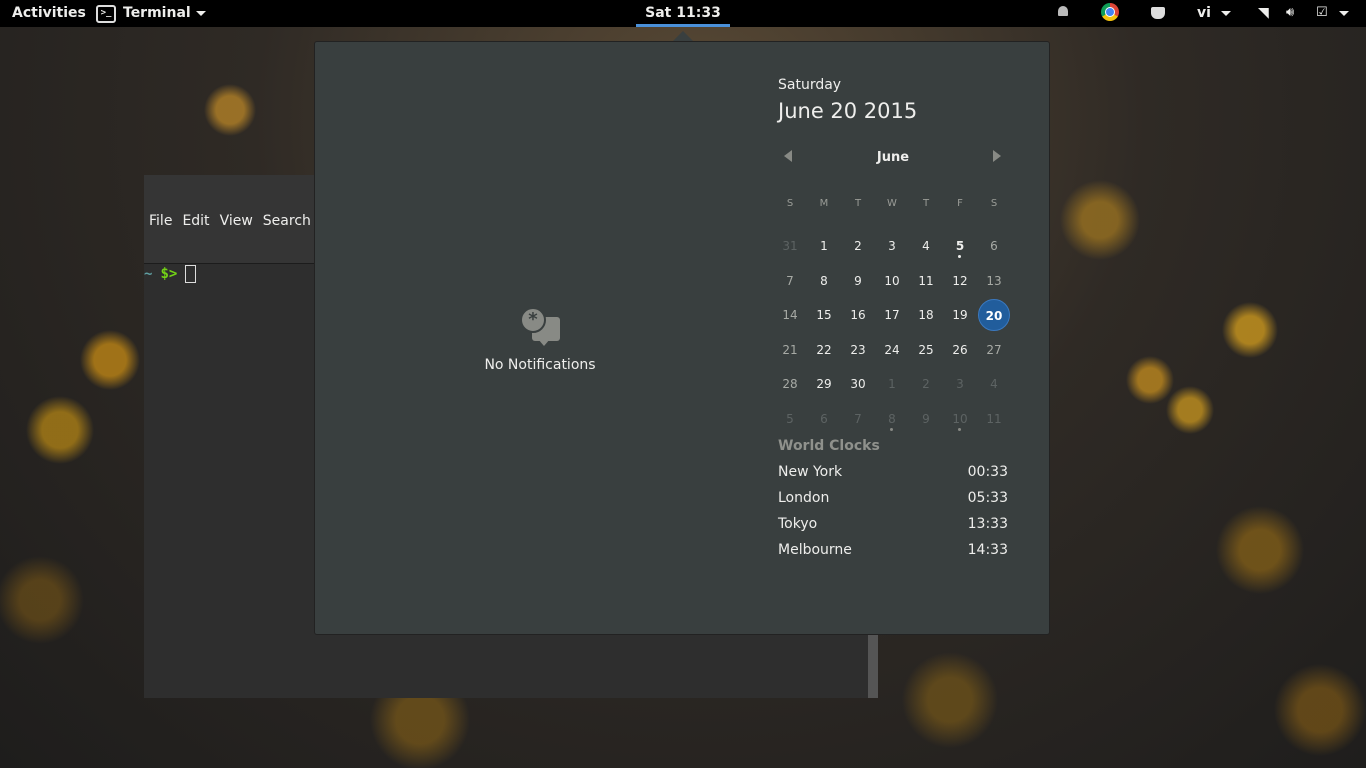 The image size is (1366, 768). I want to click on calendar-week: 31 1 2 3 4 5 6, so click(892, 246).